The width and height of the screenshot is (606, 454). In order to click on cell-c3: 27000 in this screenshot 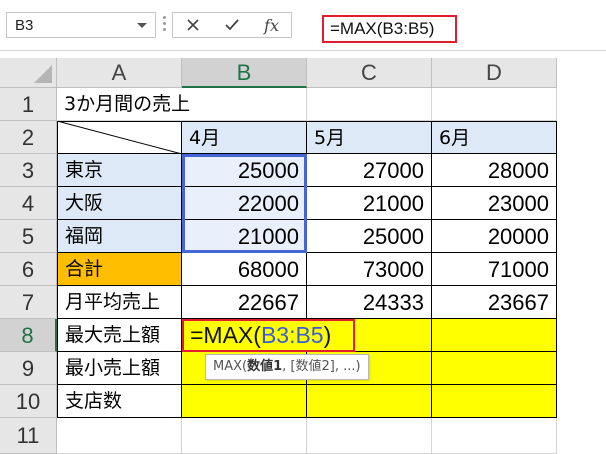, I will do `click(369, 170)`.